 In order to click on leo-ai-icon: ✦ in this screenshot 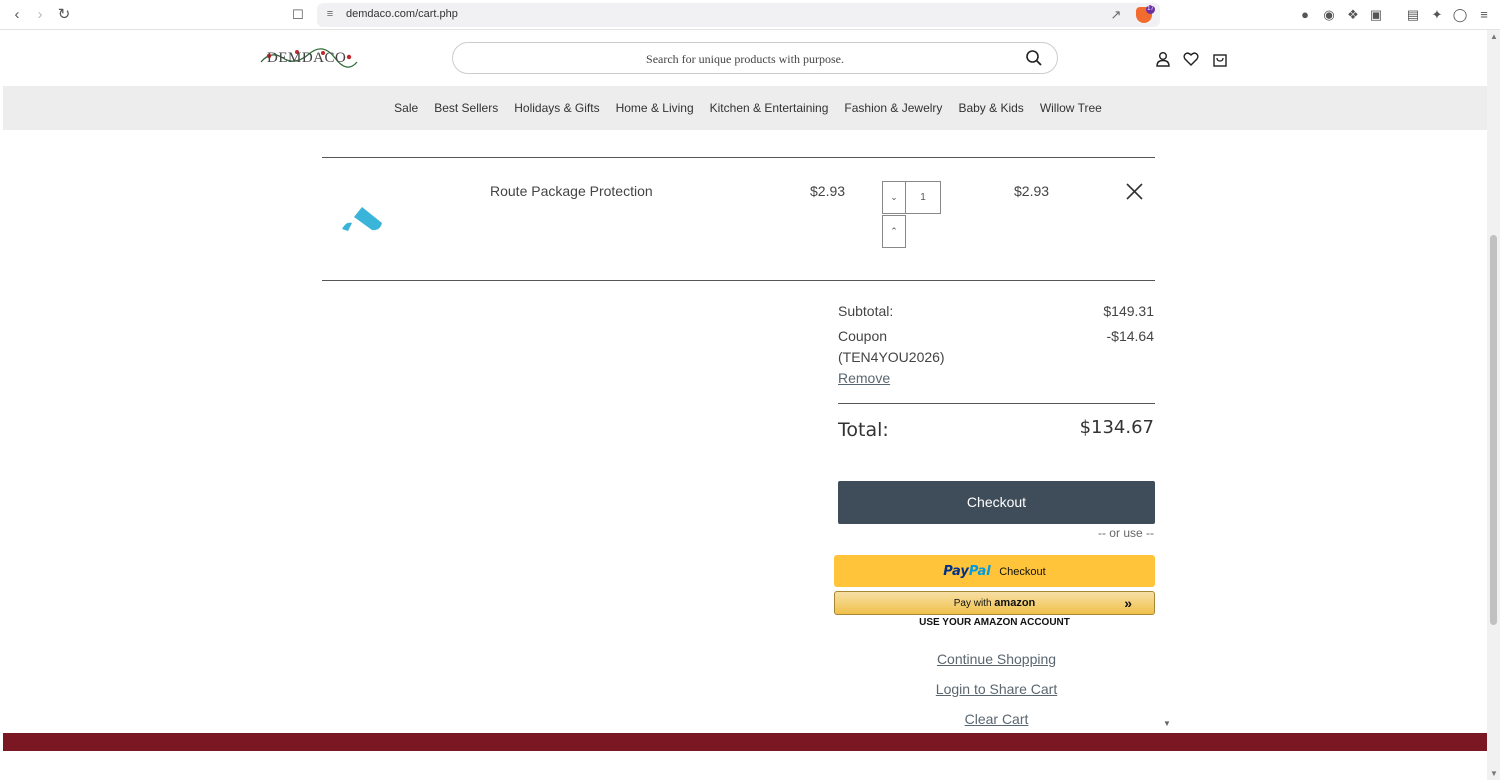, I will do `click(1437, 15)`.